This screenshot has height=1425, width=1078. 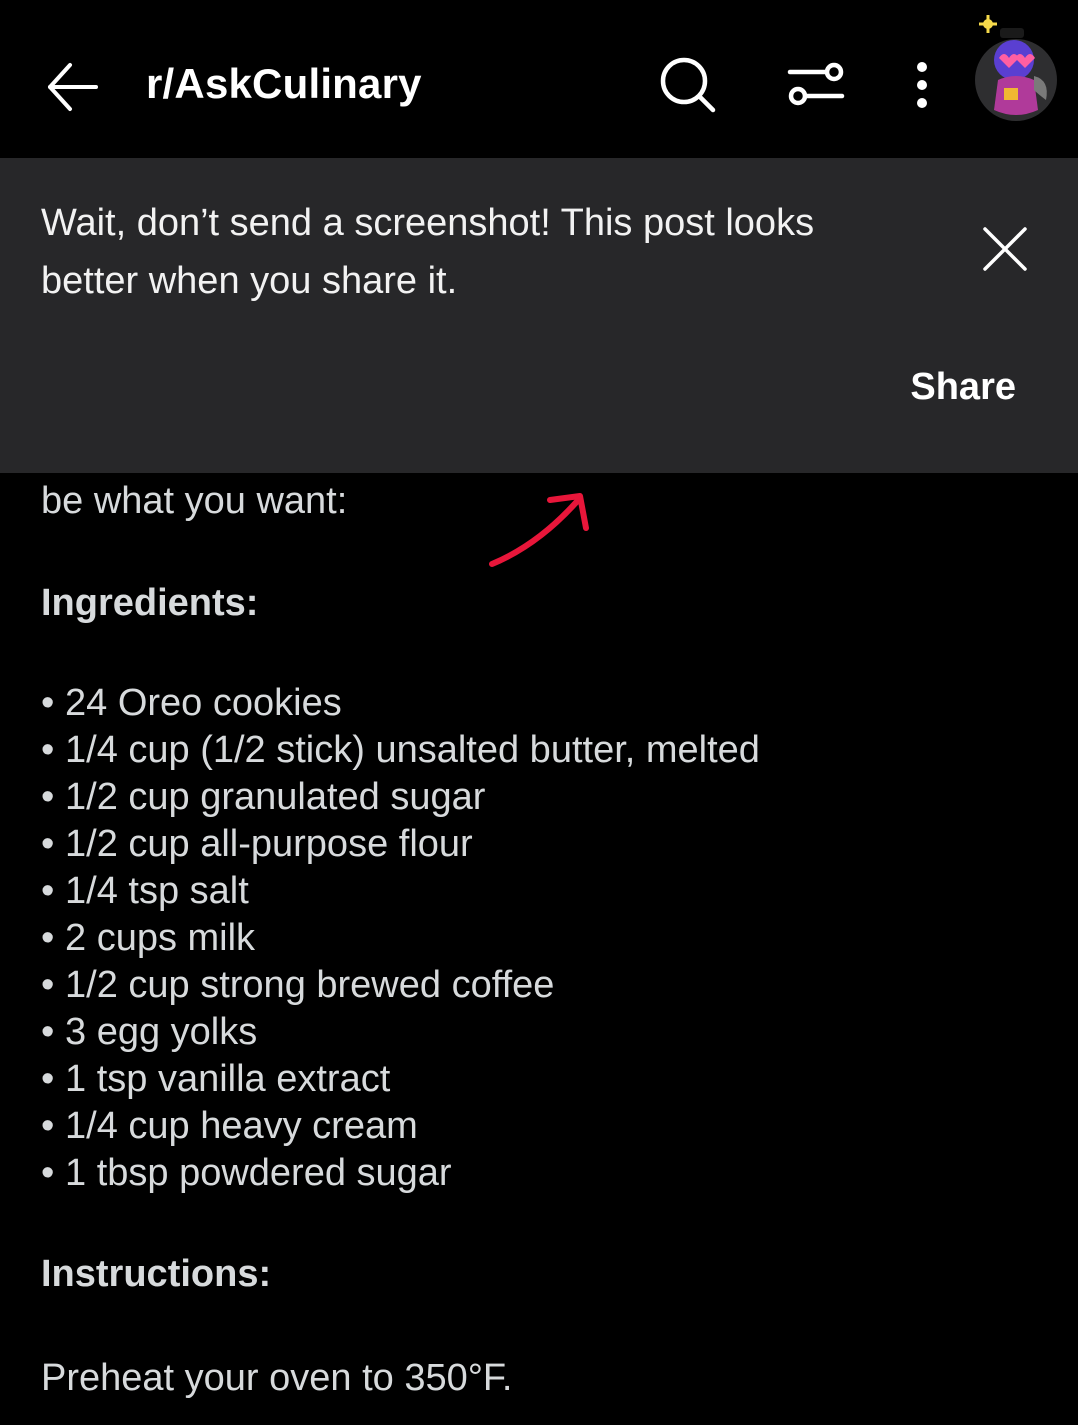 I want to click on list-item: • 1/2 cup granulated sugar, so click(x=263, y=797).